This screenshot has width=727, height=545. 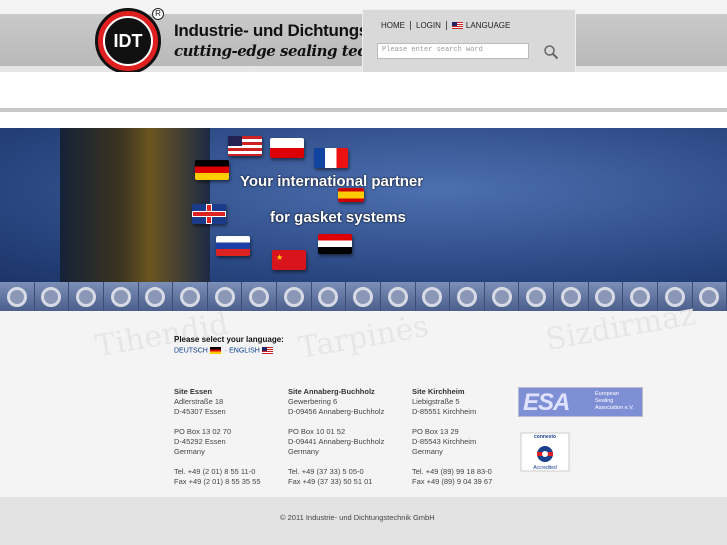 I want to click on english-link: ENGLISH, so click(x=244, y=350).